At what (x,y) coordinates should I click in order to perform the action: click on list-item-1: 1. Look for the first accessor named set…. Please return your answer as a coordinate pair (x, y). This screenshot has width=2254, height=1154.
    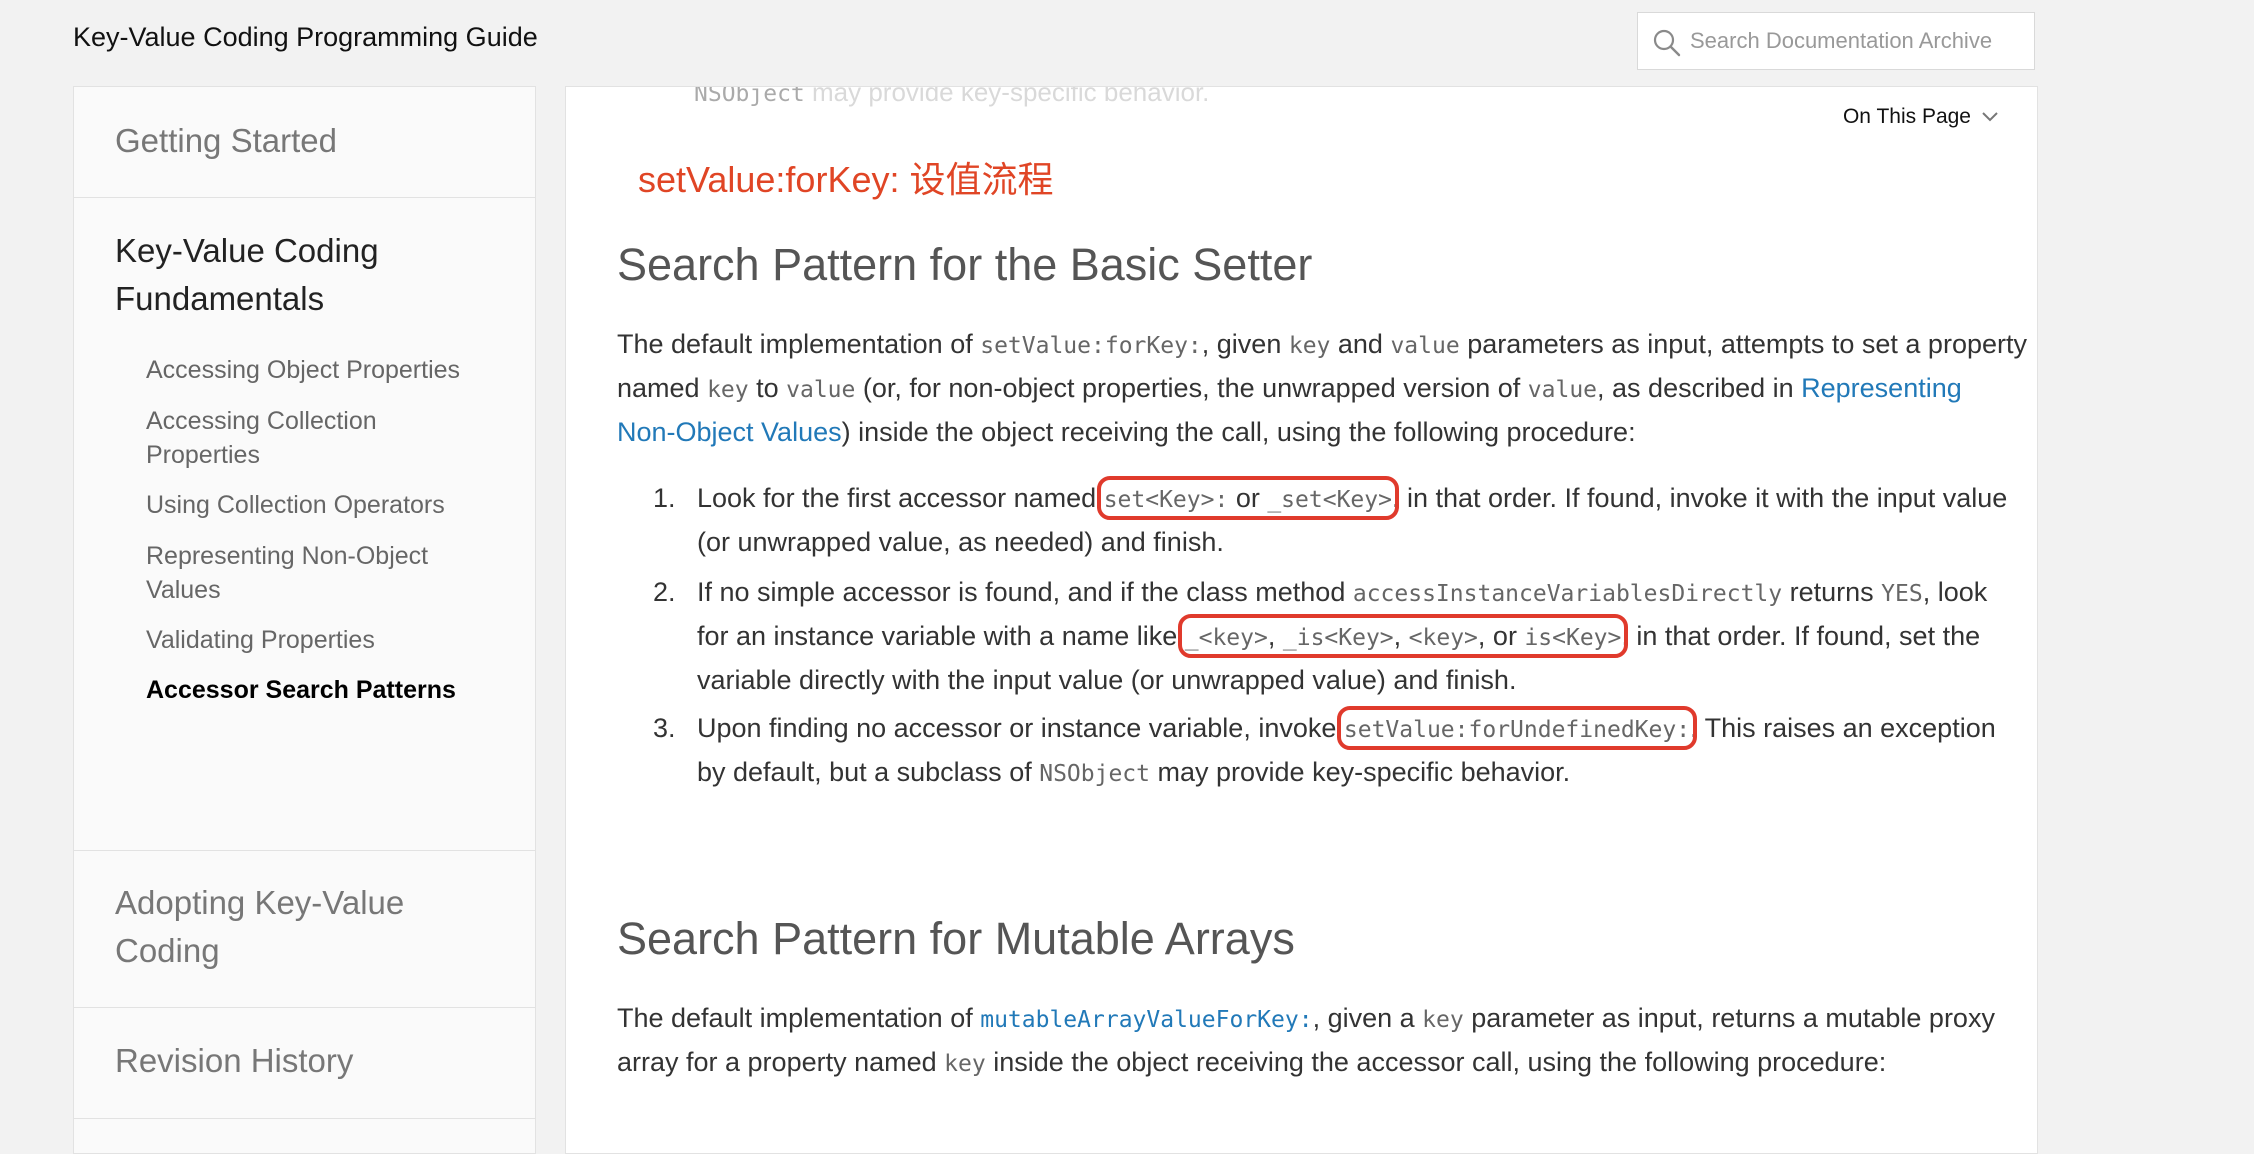
    Looking at the image, I should click on (1330, 516).